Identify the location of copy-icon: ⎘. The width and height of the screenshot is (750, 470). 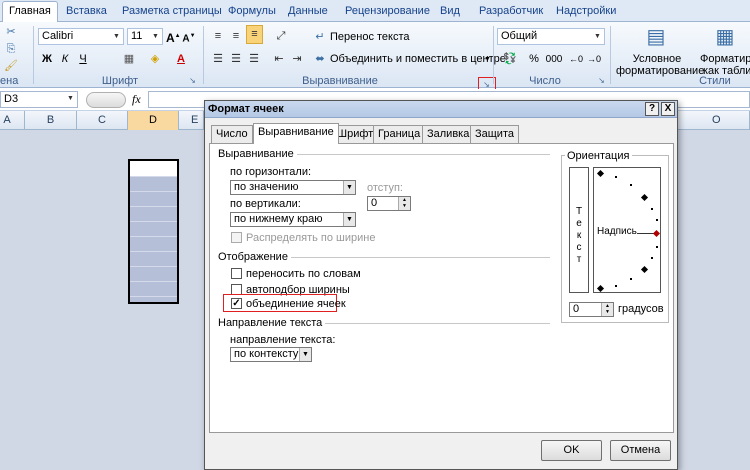
(11, 49).